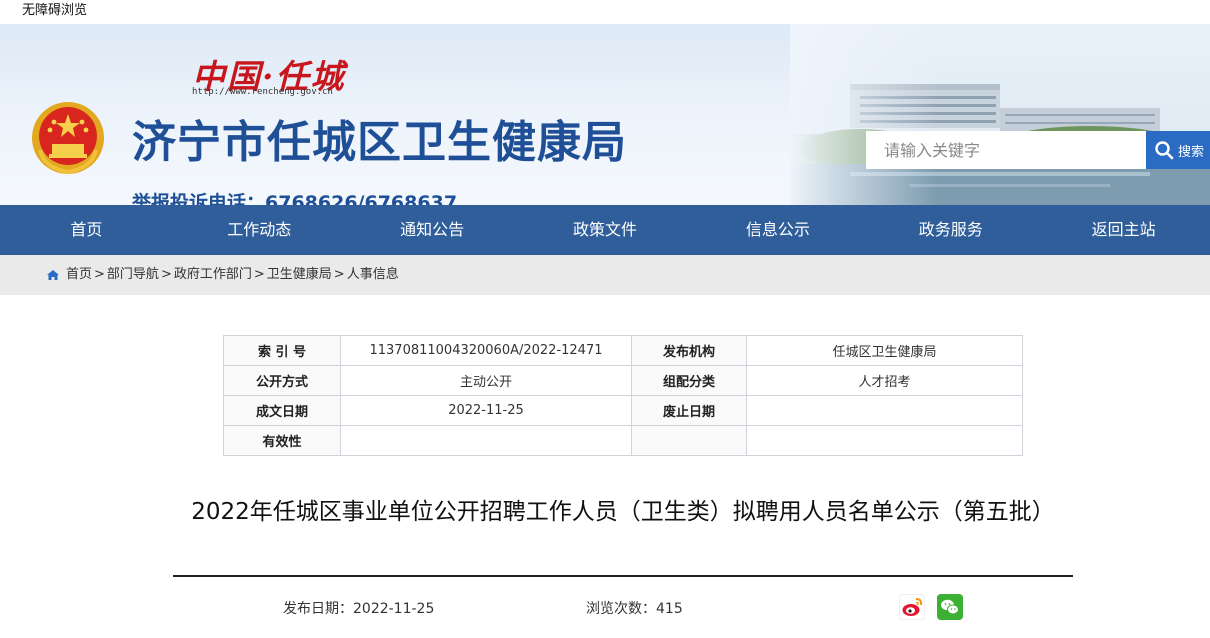  What do you see at coordinates (884, 380) in the screenshot?
I see `category-value: 人才招考` at bounding box center [884, 380].